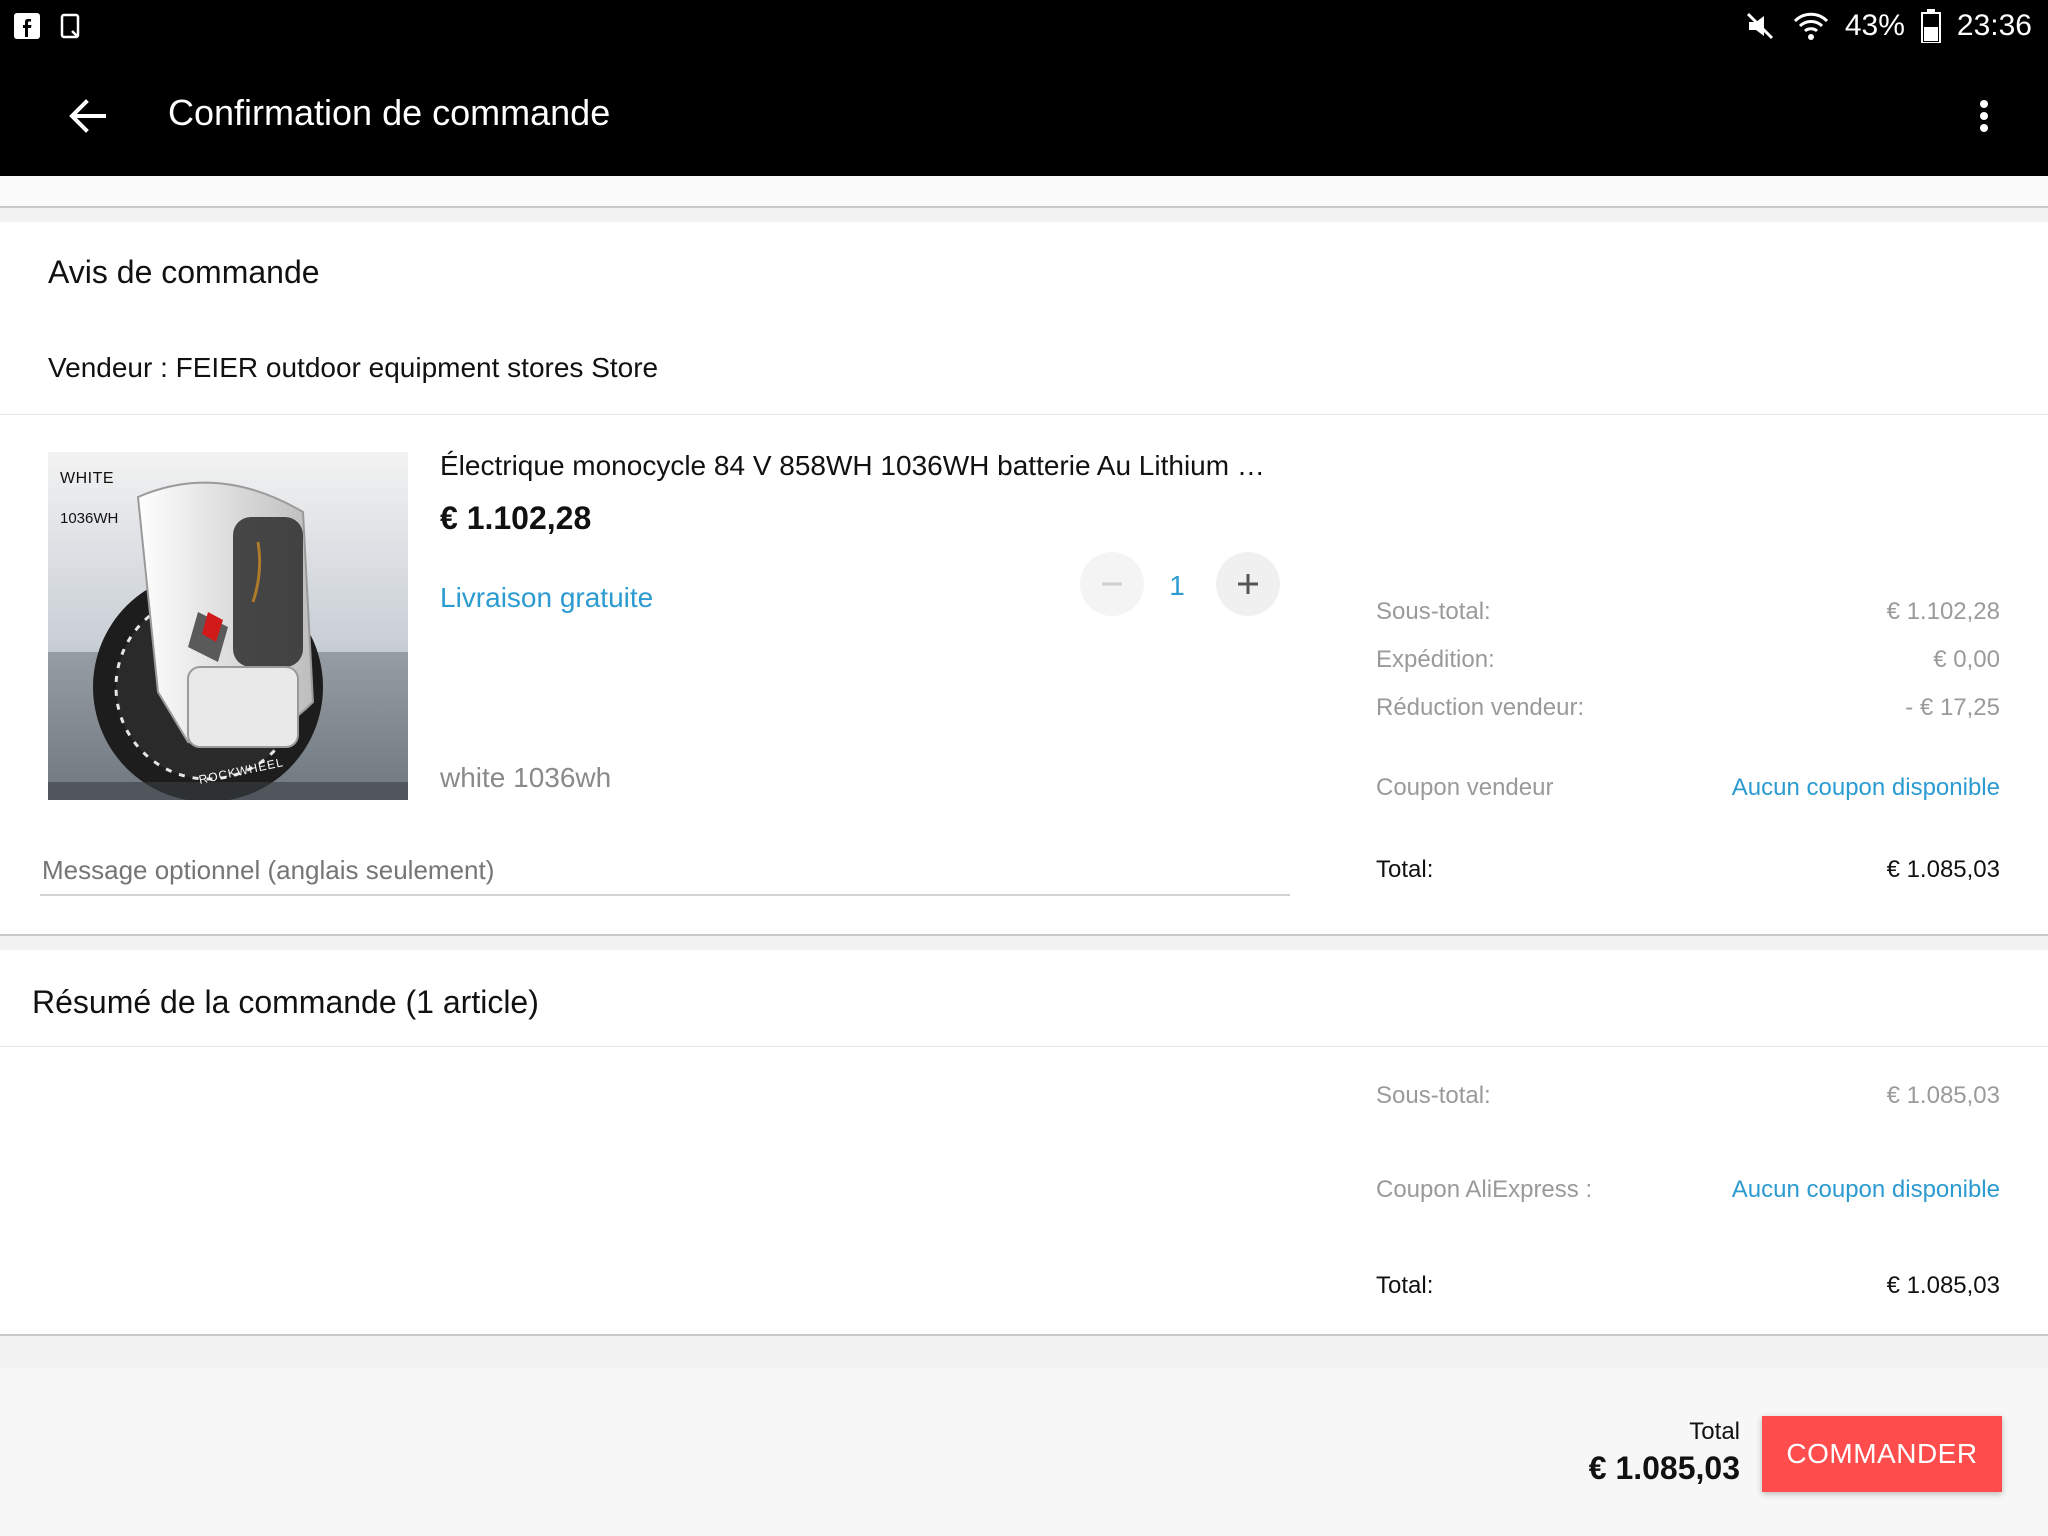 The image size is (2048, 1536). What do you see at coordinates (1820, 1190) in the screenshot?
I see `aliexpress-coupon-link: Aucun coupon disponible` at bounding box center [1820, 1190].